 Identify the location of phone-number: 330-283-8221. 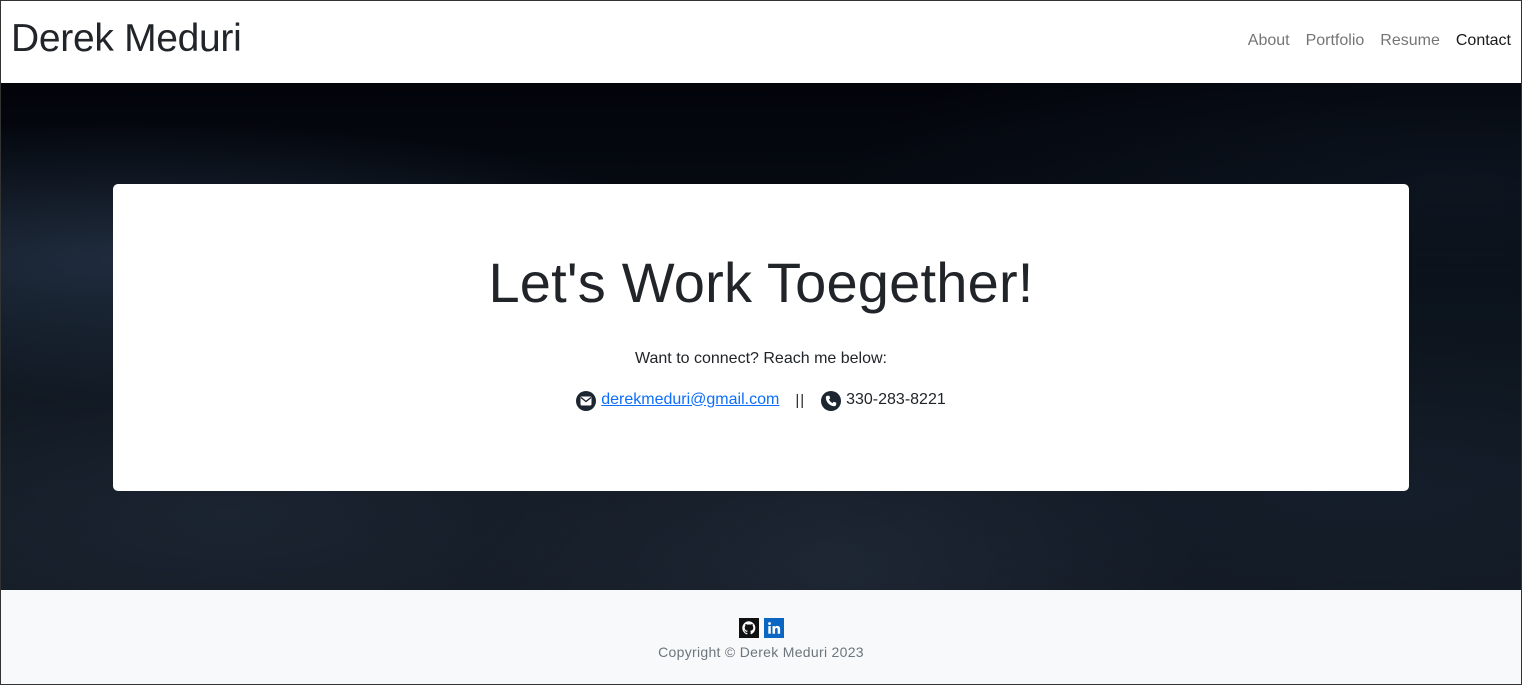
(896, 399).